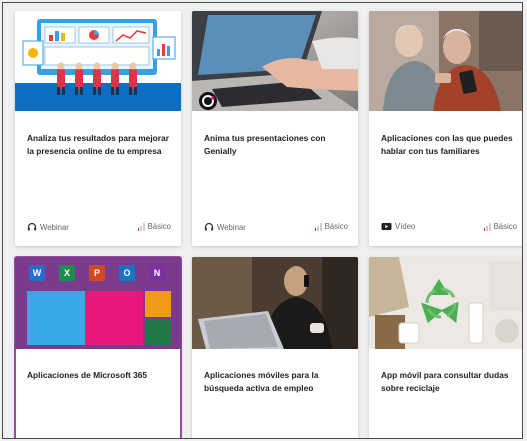 This screenshot has width=527, height=441. I want to click on video-icon, so click(386, 226).